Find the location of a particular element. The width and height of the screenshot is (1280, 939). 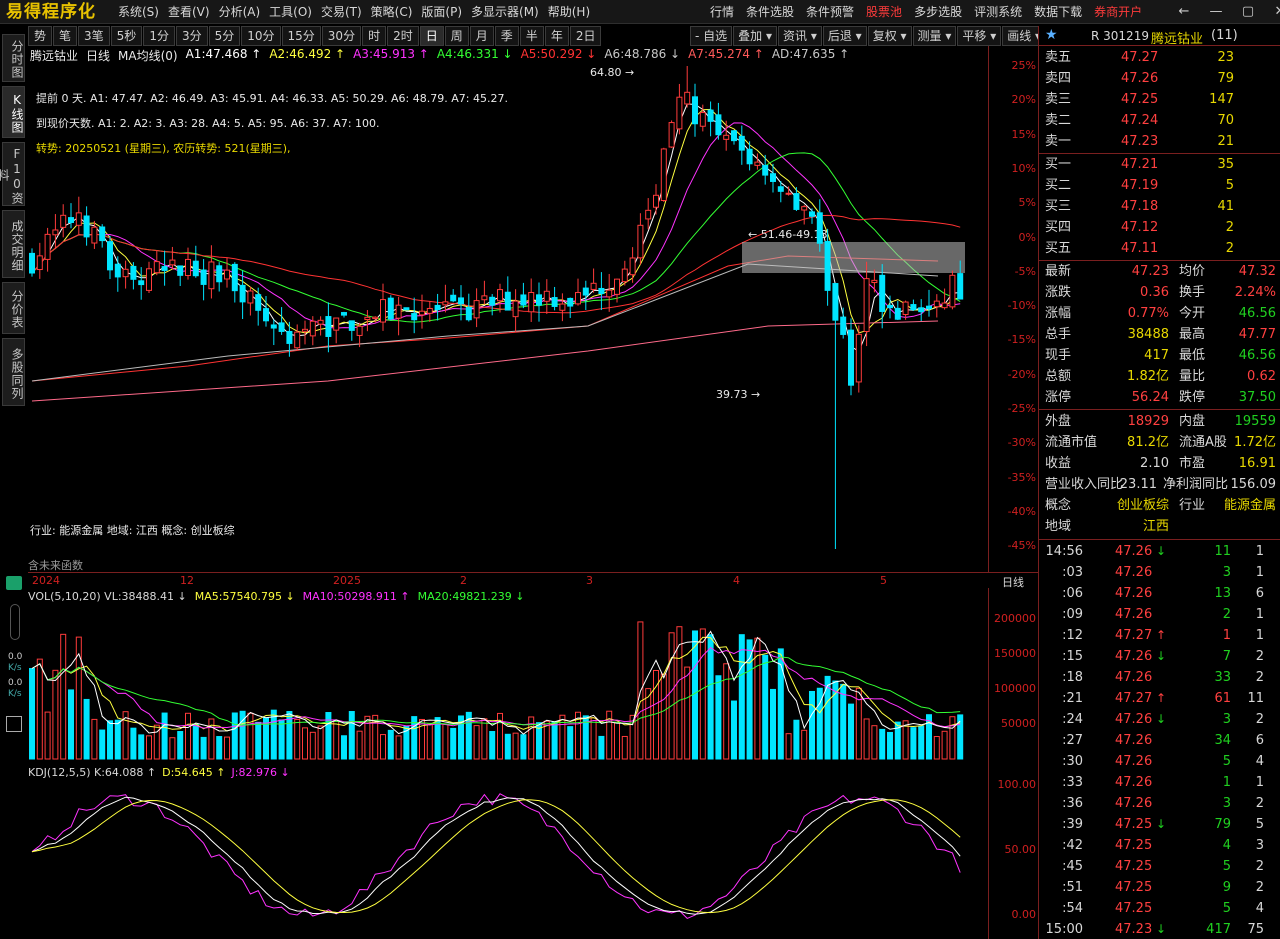

period-button-6: 5分 is located at coordinates (224, 36).